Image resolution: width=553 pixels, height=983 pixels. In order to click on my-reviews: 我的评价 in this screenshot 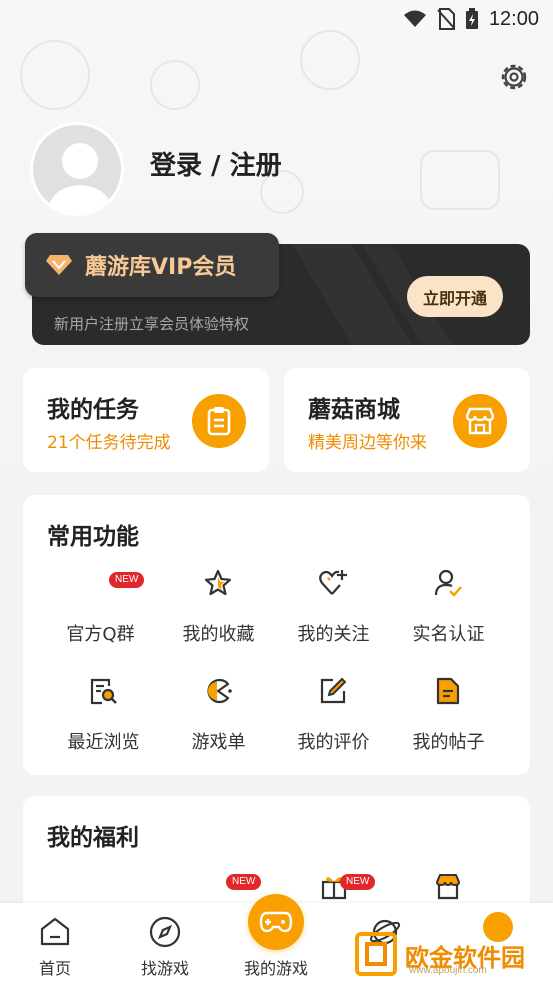, I will do `click(333, 721)`.